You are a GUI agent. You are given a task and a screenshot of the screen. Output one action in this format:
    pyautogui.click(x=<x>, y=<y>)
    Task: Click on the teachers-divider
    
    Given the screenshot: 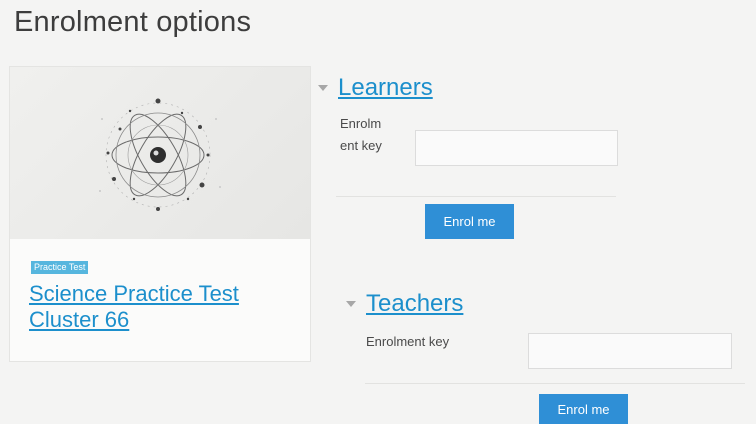 What is the action you would take?
    pyautogui.click(x=555, y=383)
    